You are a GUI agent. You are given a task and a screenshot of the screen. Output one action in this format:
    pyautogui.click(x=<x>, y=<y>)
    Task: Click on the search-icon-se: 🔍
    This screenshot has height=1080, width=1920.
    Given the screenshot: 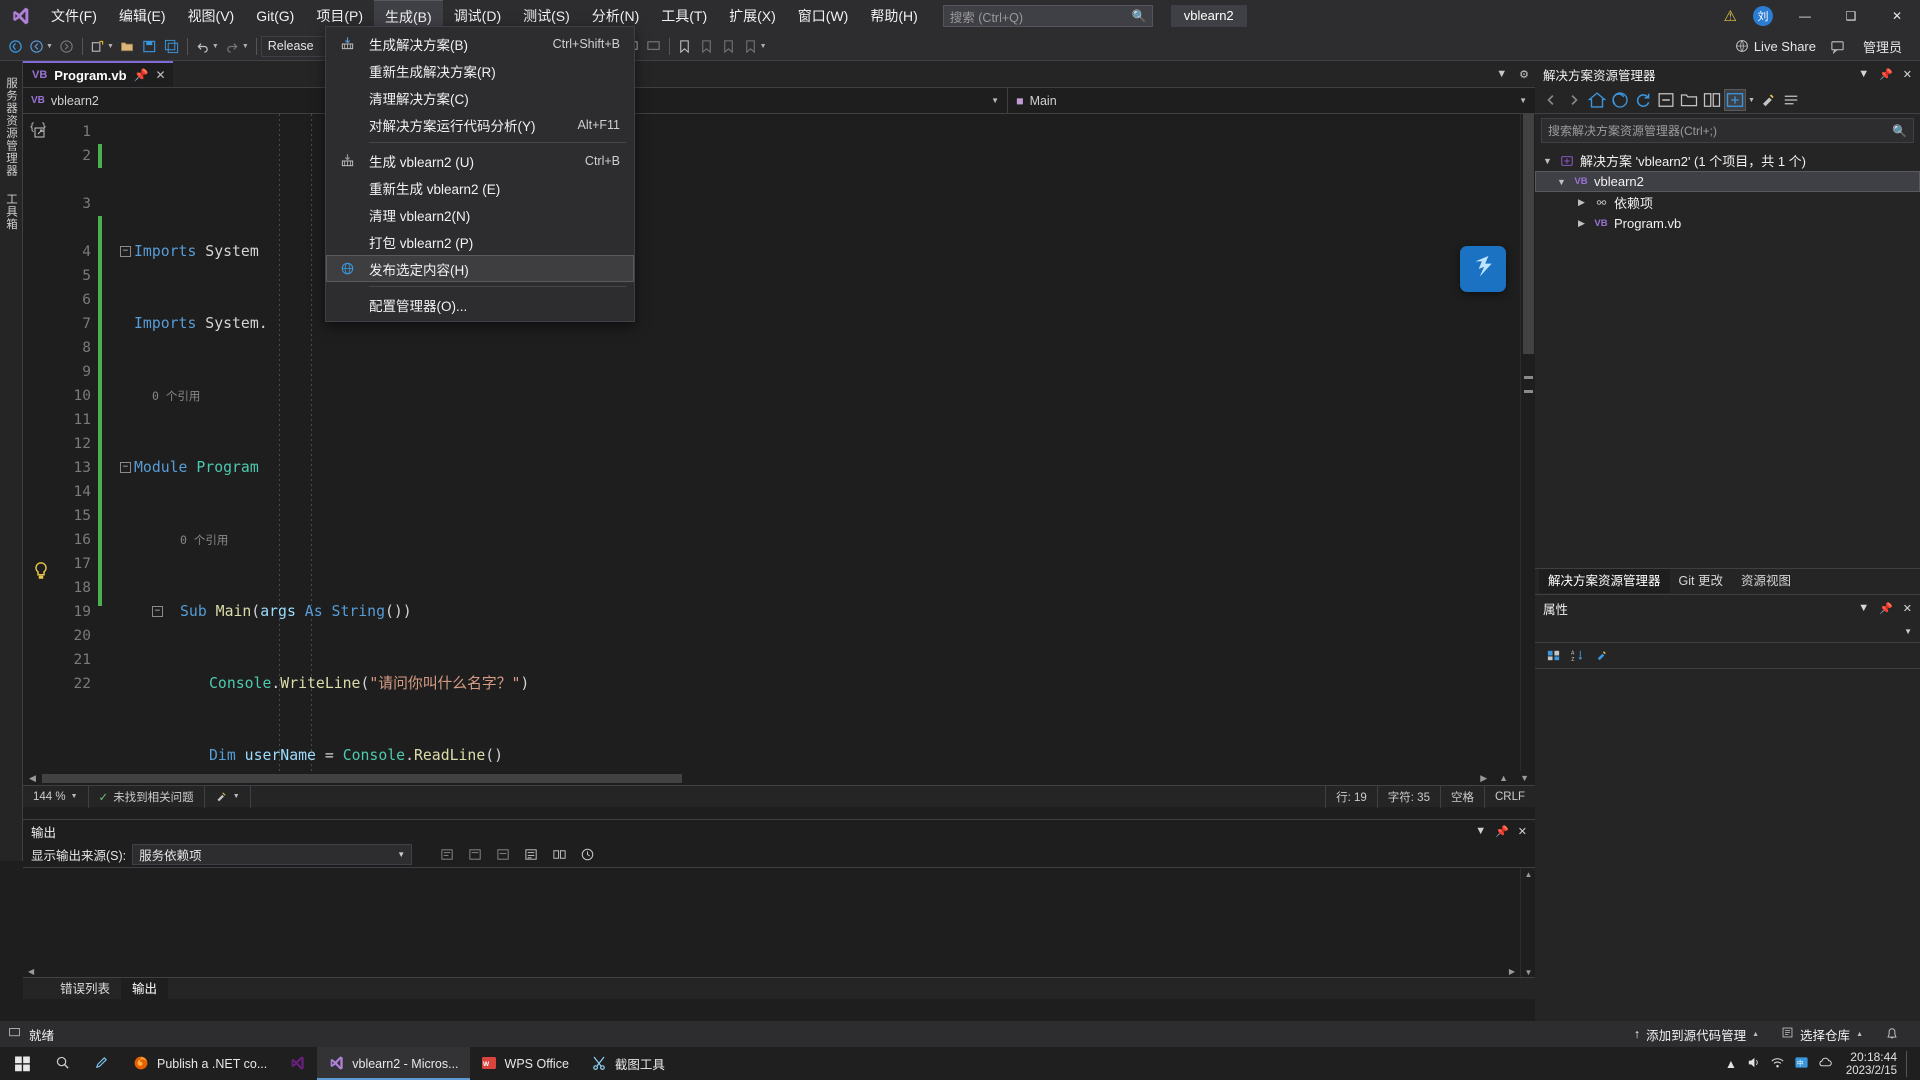 What is the action you would take?
    pyautogui.click(x=1899, y=131)
    